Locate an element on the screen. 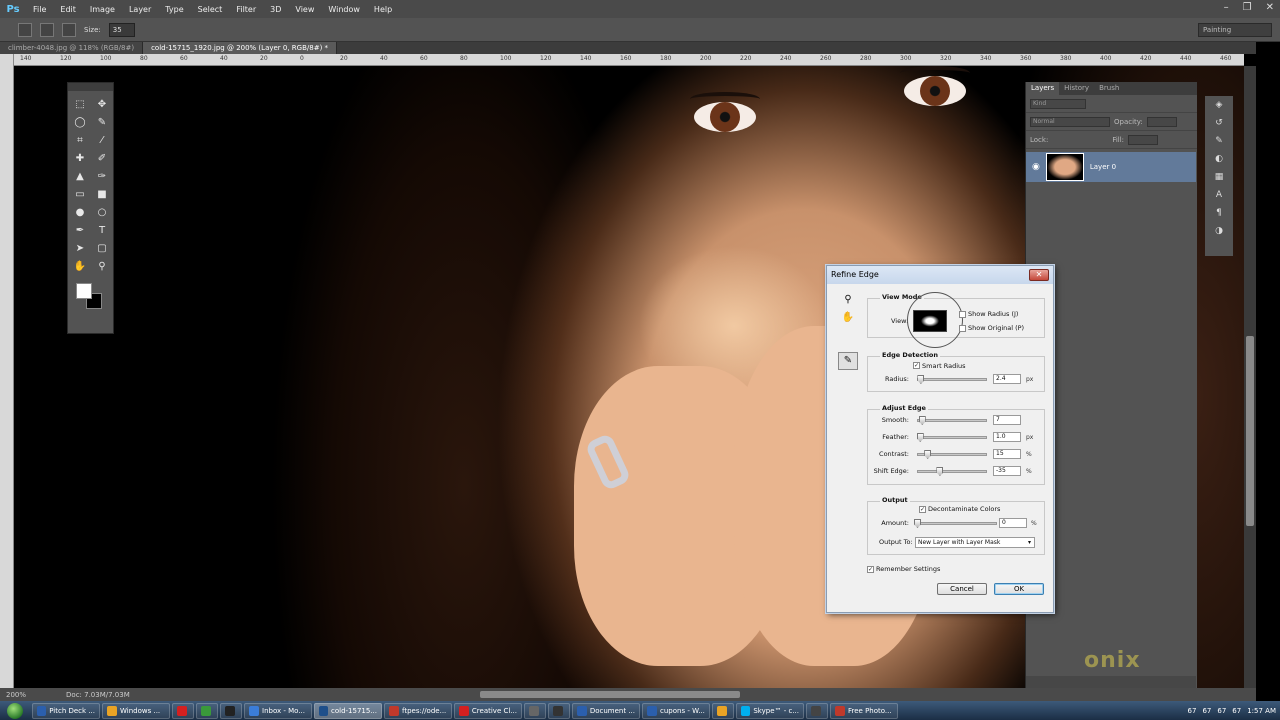 The width and height of the screenshot is (1280, 720). tab-history: History is located at coordinates (1076, 88).